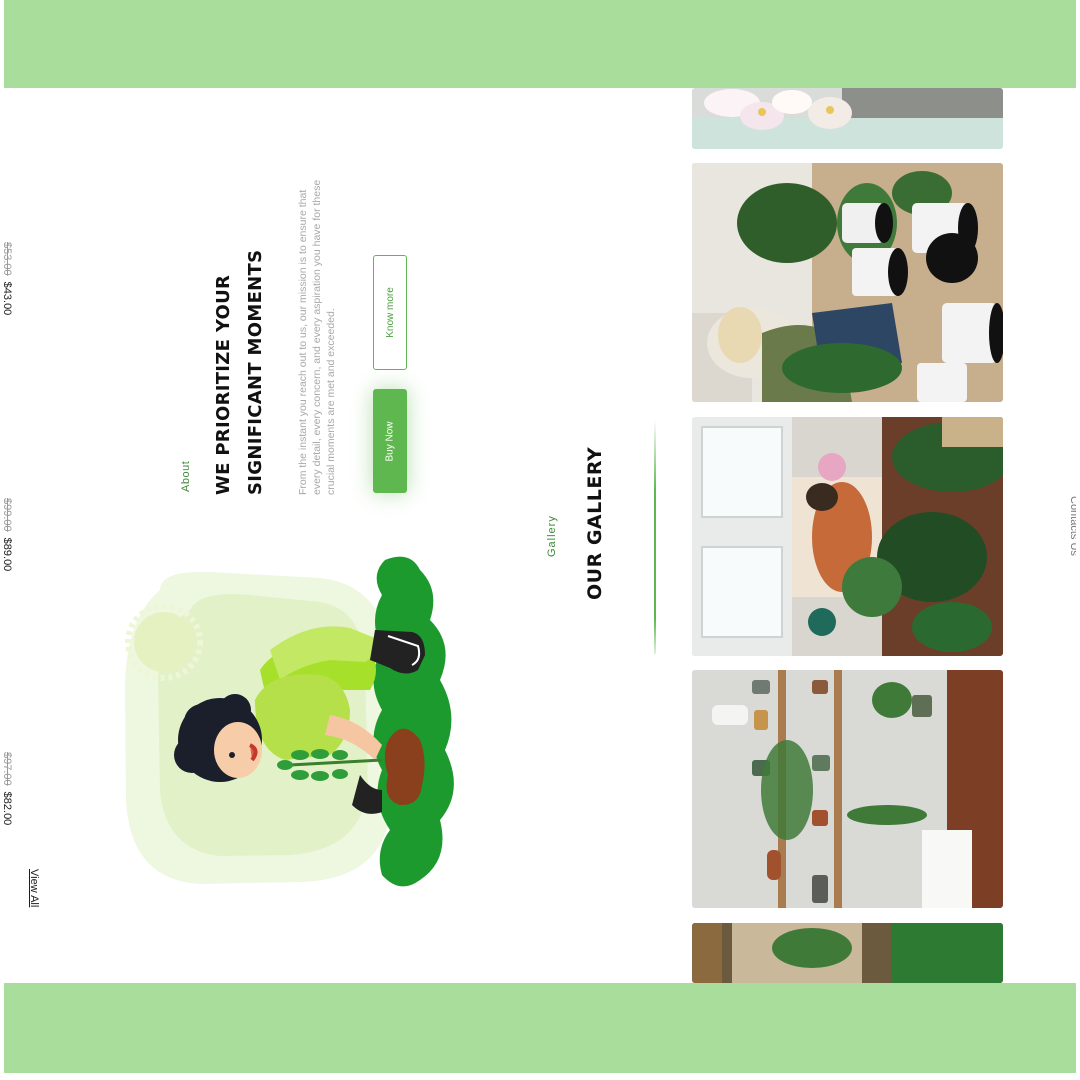 This screenshot has height=1080, width=1080. Describe the element at coordinates (847, 789) in the screenshot. I see `gallery-photo-shelves` at that location.